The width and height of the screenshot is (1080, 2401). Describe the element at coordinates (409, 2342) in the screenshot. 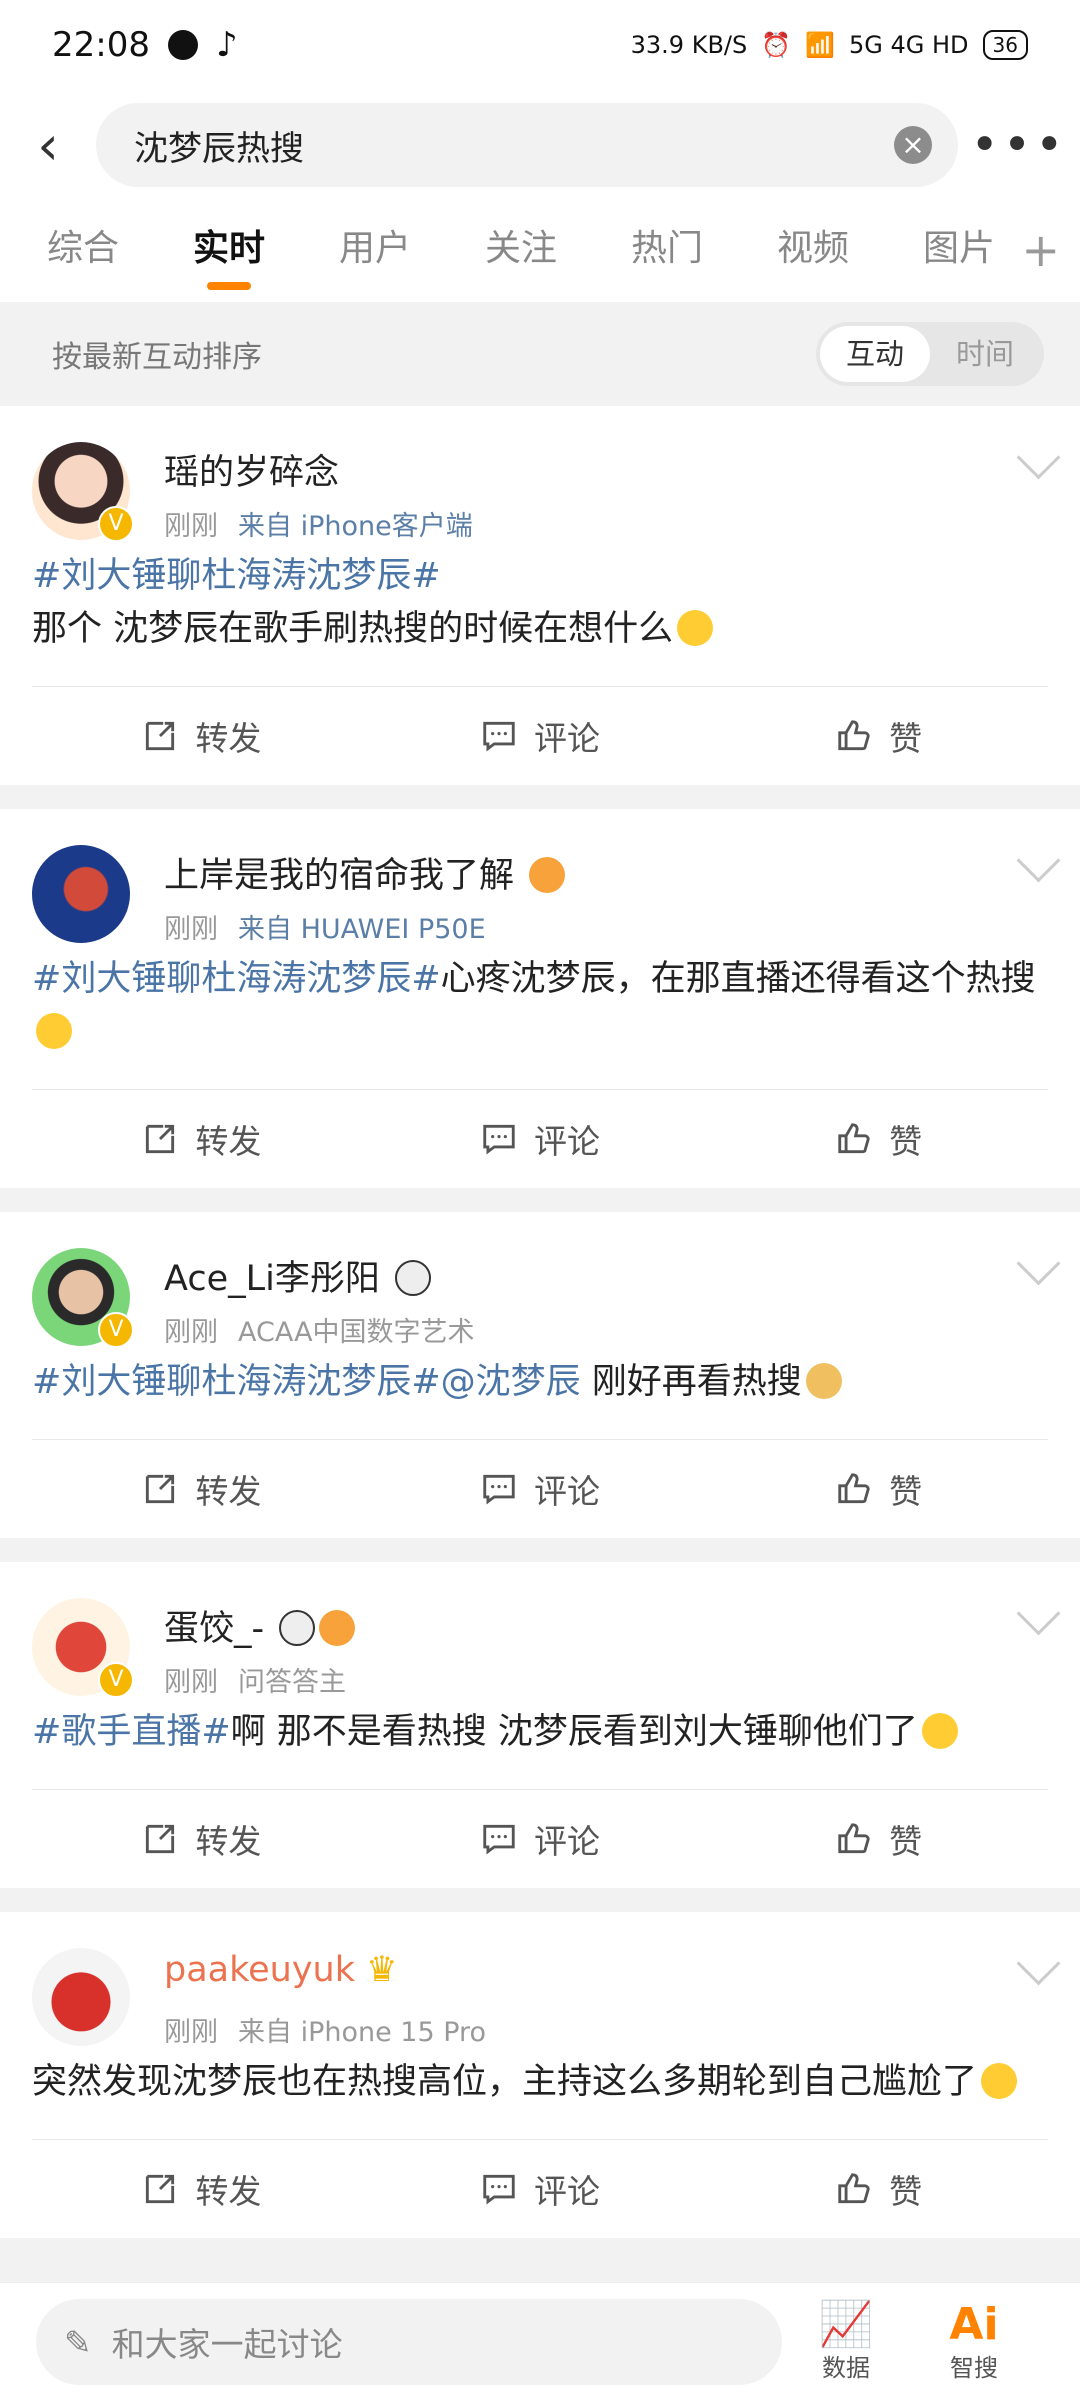

I see `discuss-input: ✎ 和大家一起讨论` at that location.